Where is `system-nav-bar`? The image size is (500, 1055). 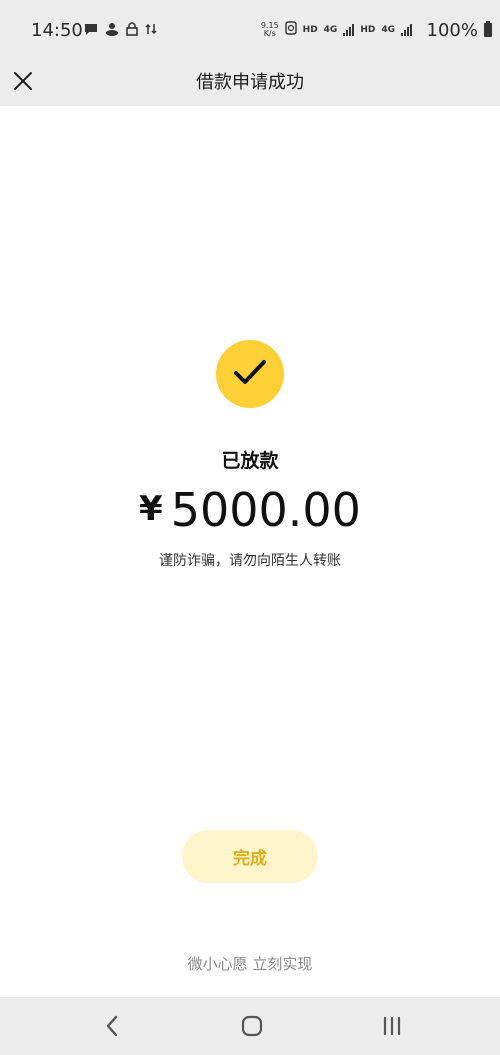
system-nav-bar is located at coordinates (250, 1026).